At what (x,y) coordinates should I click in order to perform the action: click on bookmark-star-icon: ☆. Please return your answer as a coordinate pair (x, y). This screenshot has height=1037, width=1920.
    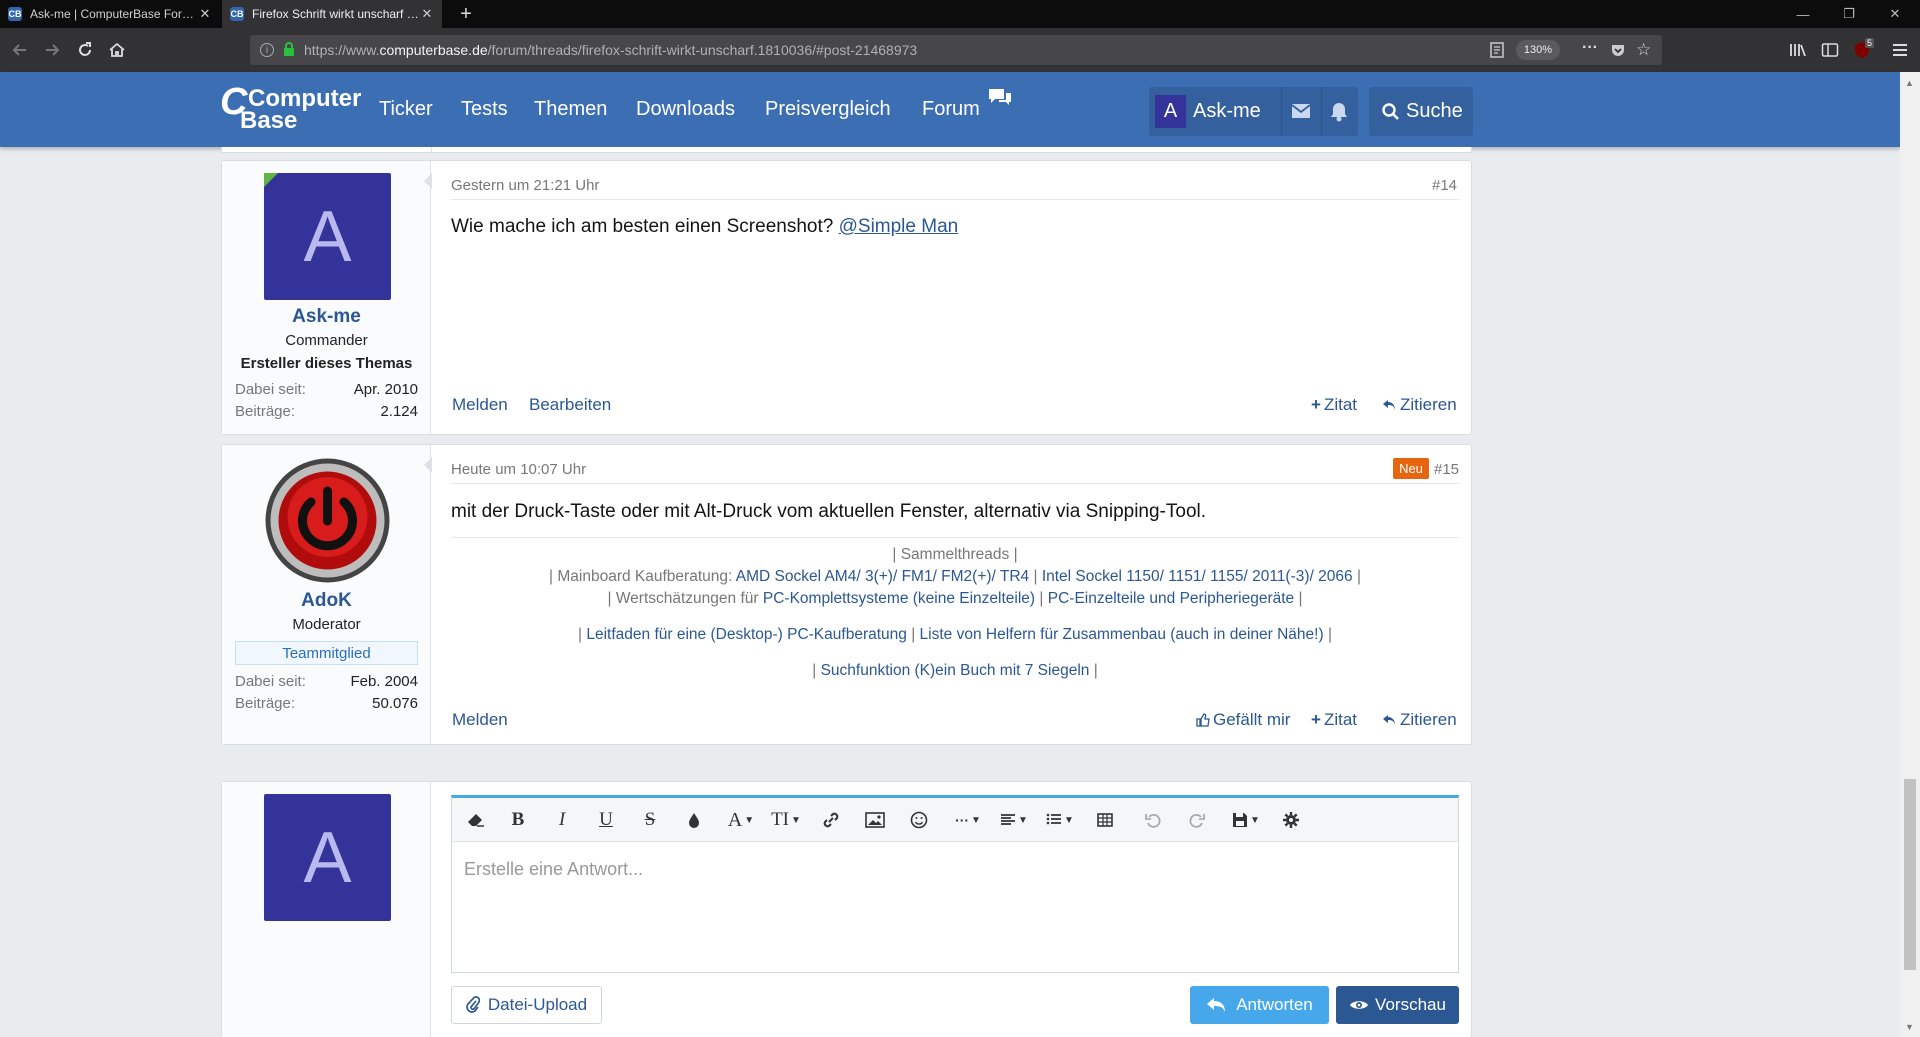
    Looking at the image, I should click on (1643, 50).